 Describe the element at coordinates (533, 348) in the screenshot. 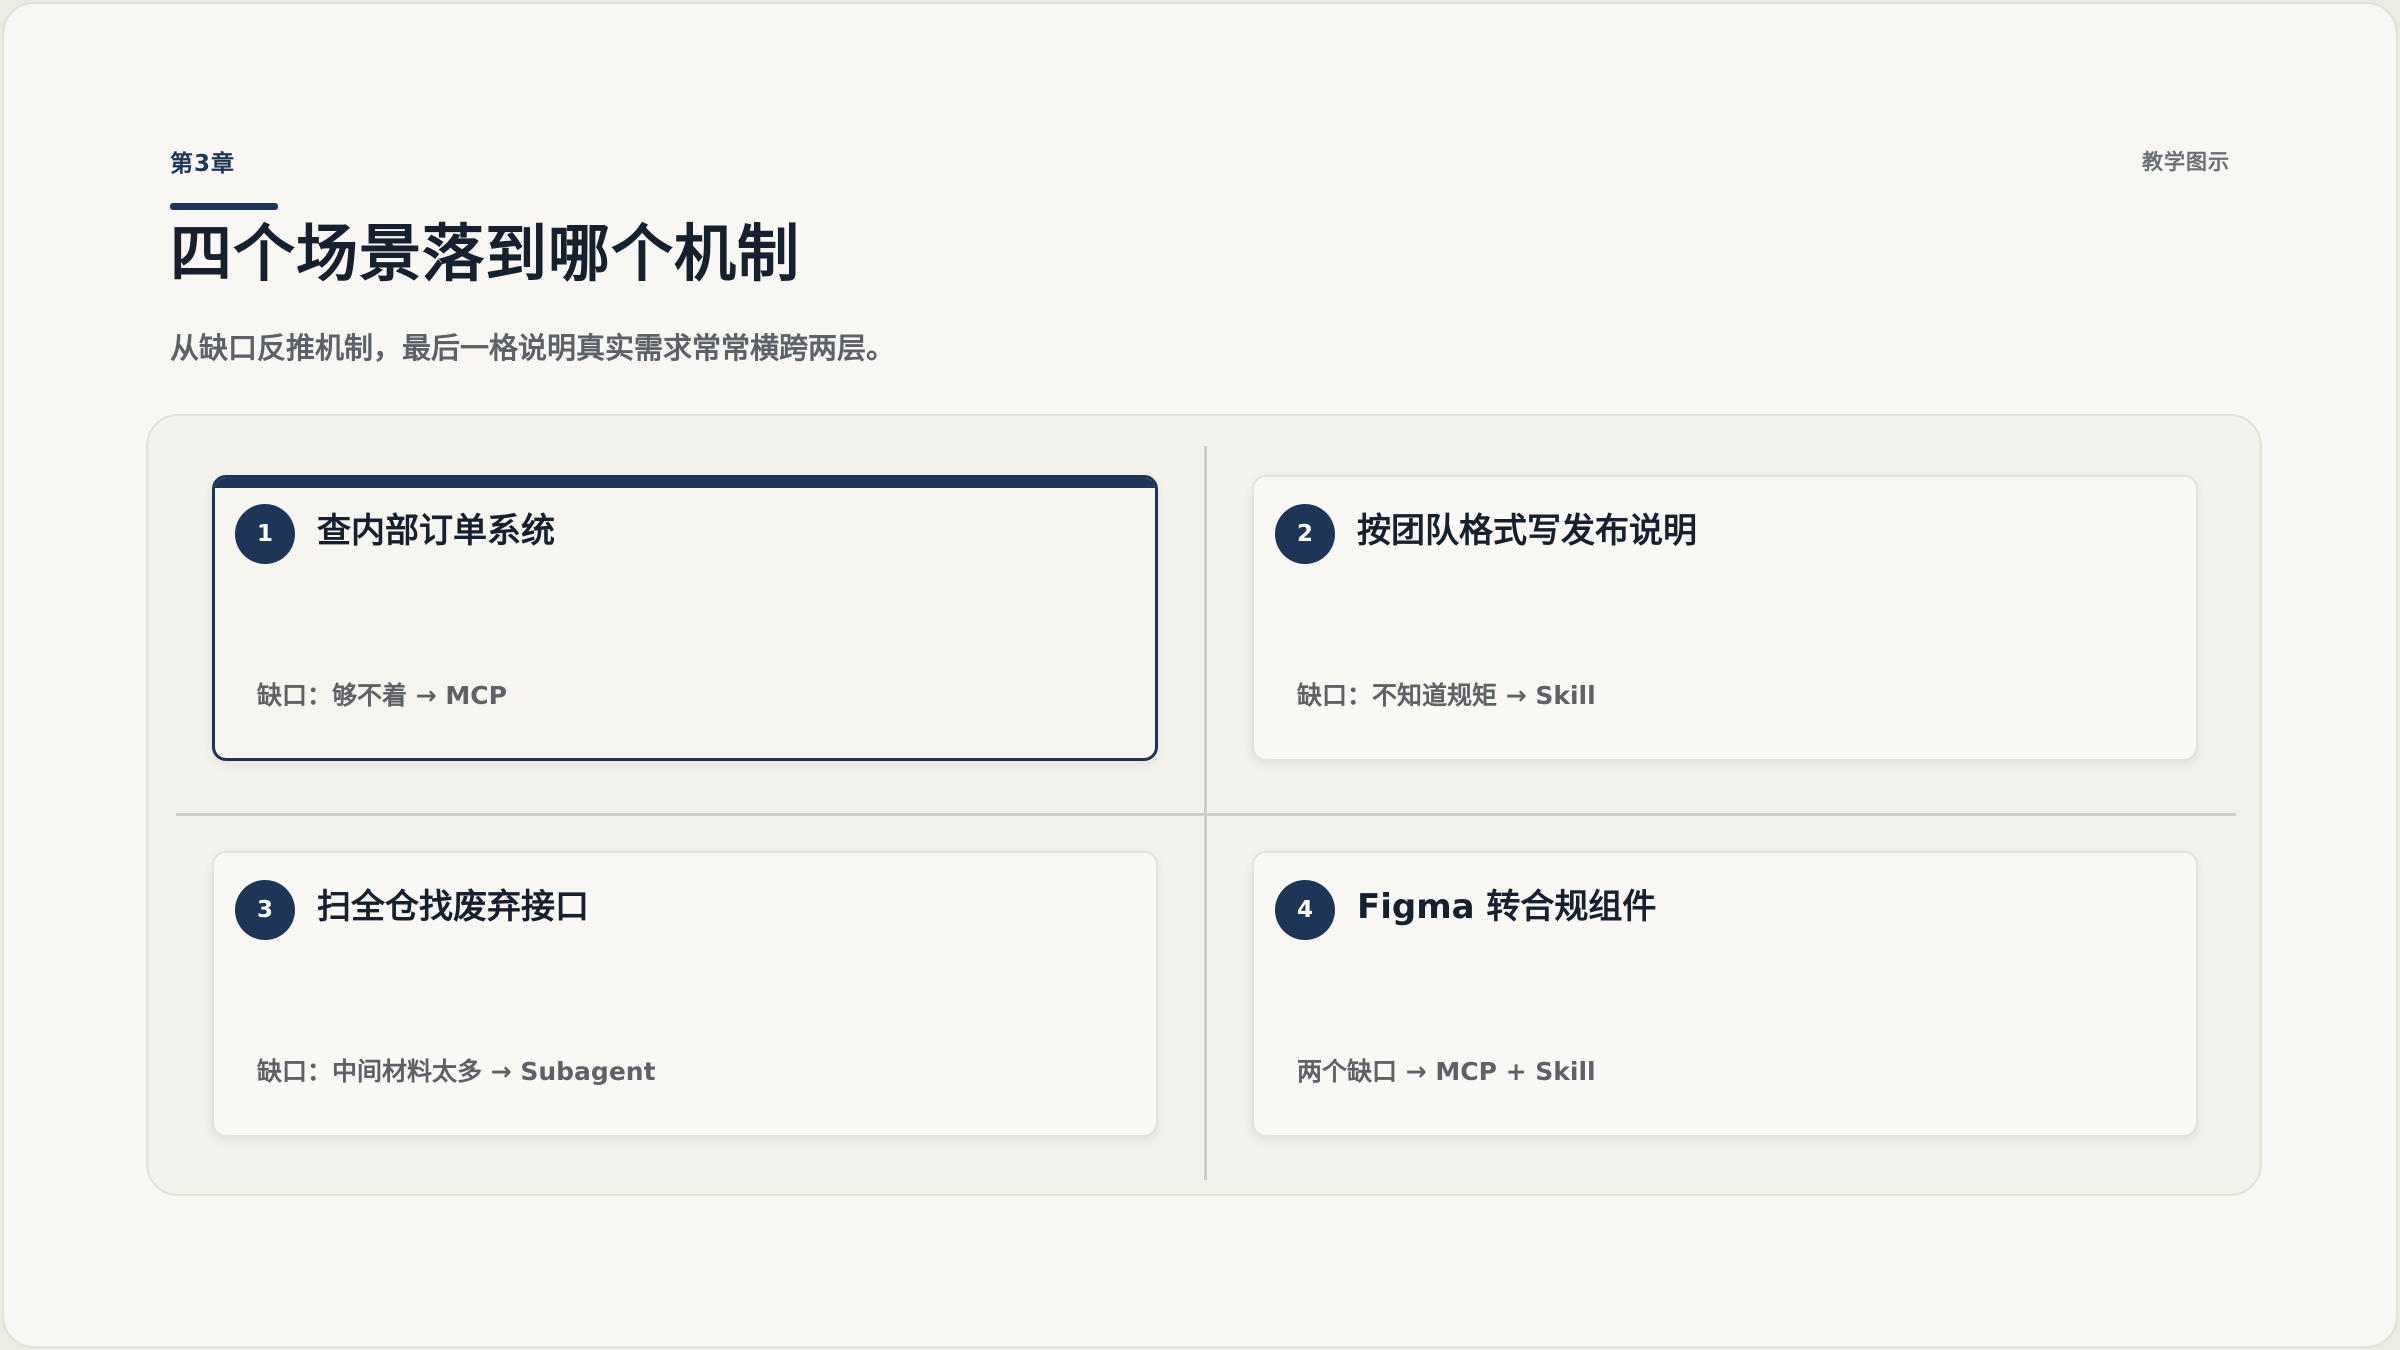

I see `page-subtitle: 从缺口反推机制，最后一格说明真实需求常常横跨两层。` at that location.